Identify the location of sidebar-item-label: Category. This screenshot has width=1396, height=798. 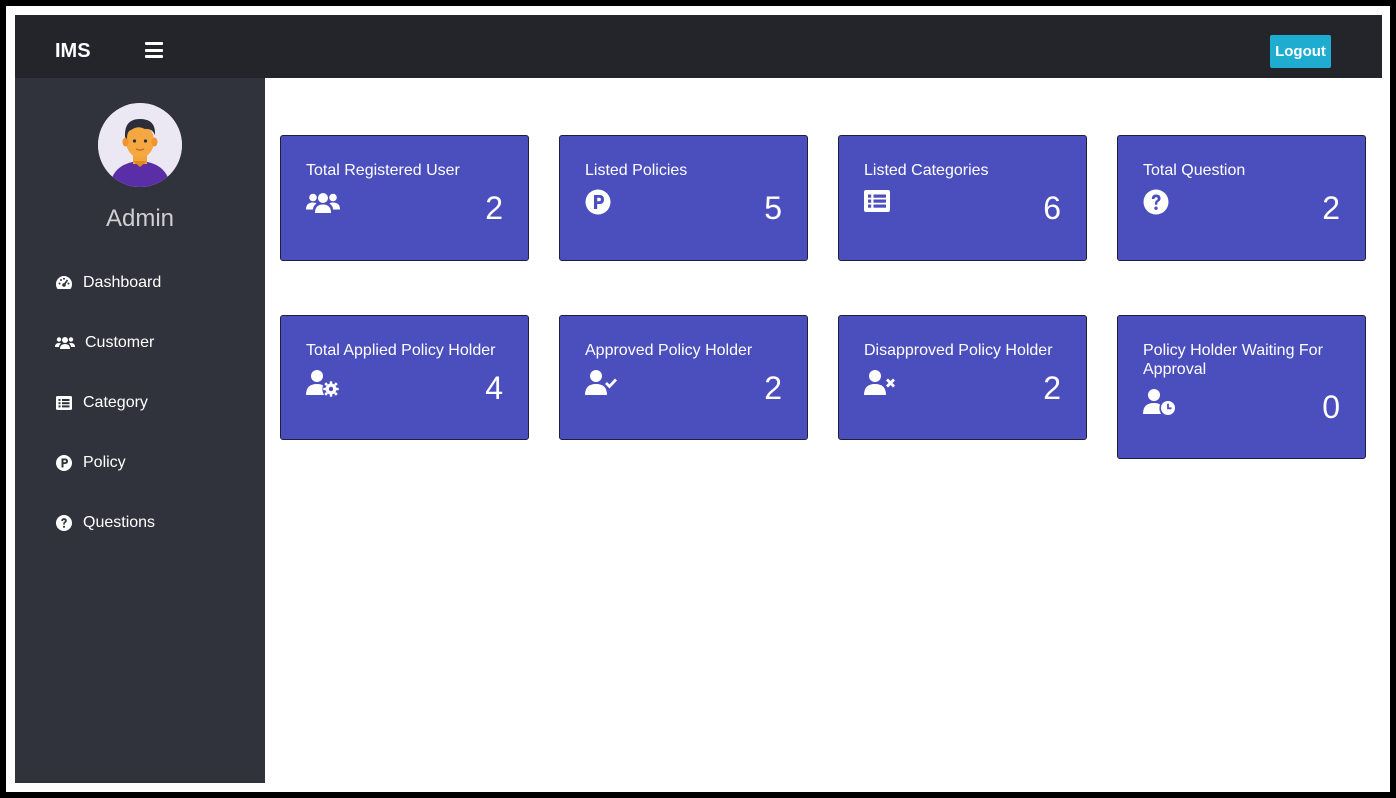
(115, 402).